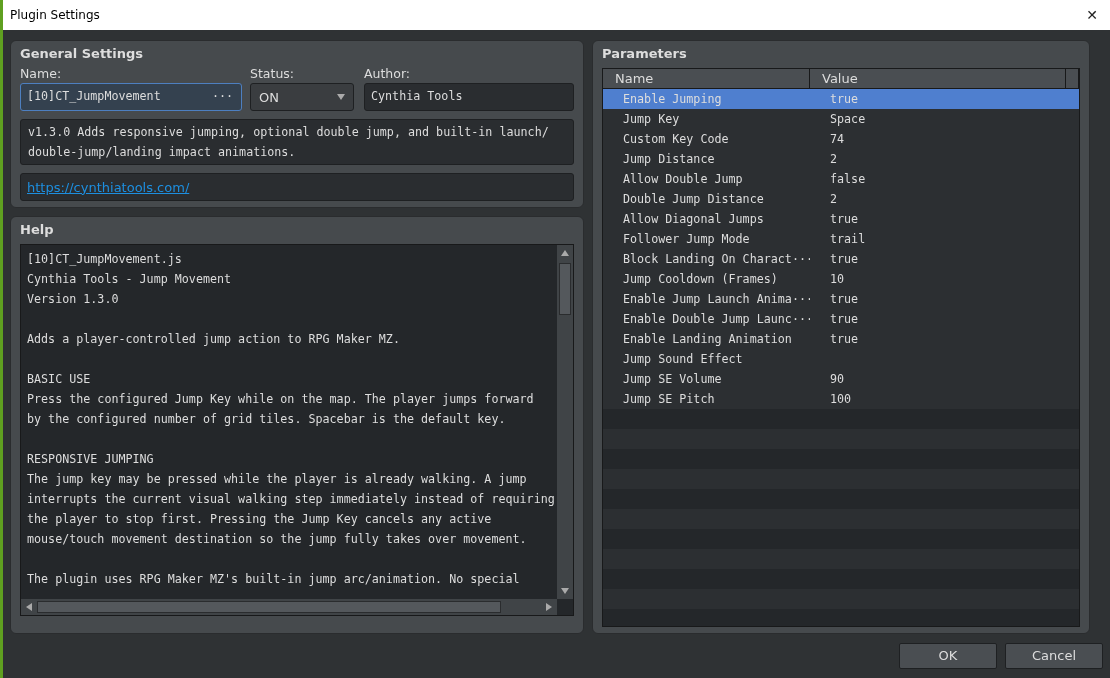 Image resolution: width=1110 pixels, height=678 pixels. What do you see at coordinates (302, 97) in the screenshot?
I see `status-dropdown: ON` at bounding box center [302, 97].